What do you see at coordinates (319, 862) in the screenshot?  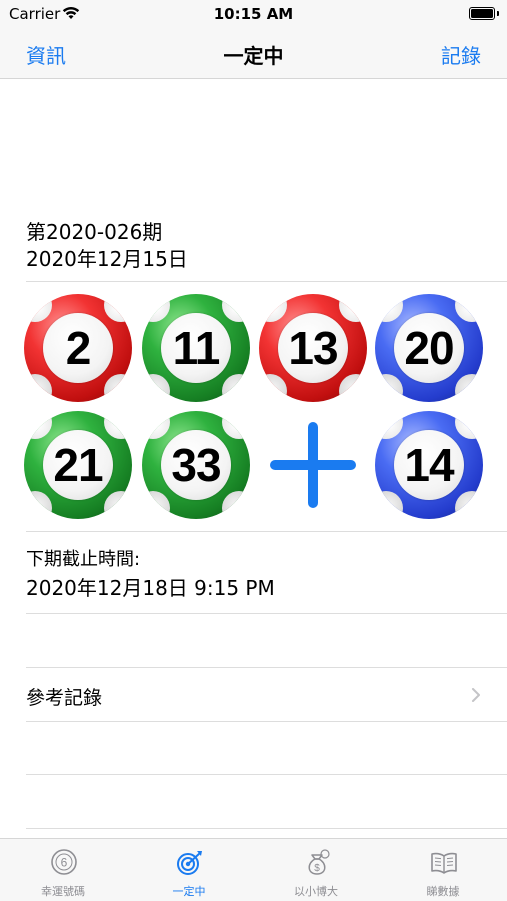 I see `money-bag-icon: $` at bounding box center [319, 862].